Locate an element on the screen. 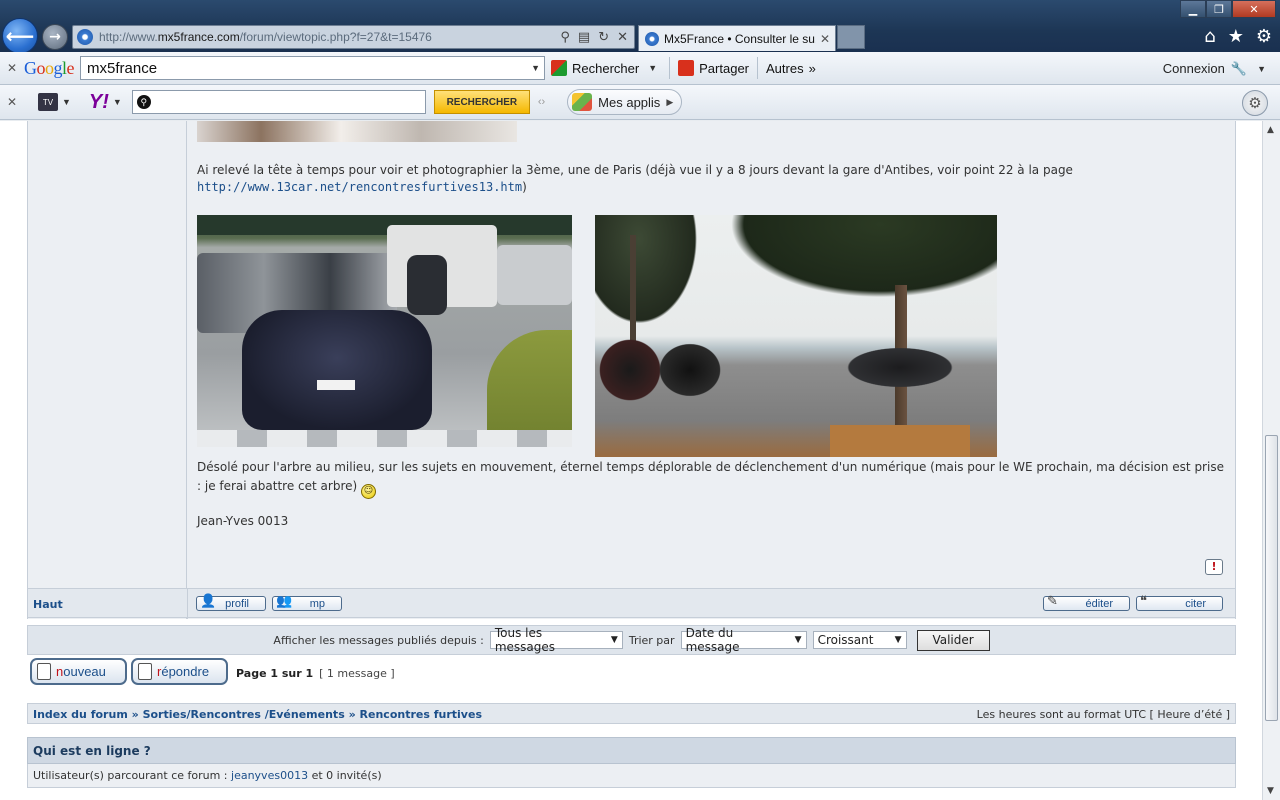  google-search-input: mx5france ▼ is located at coordinates (313, 68).